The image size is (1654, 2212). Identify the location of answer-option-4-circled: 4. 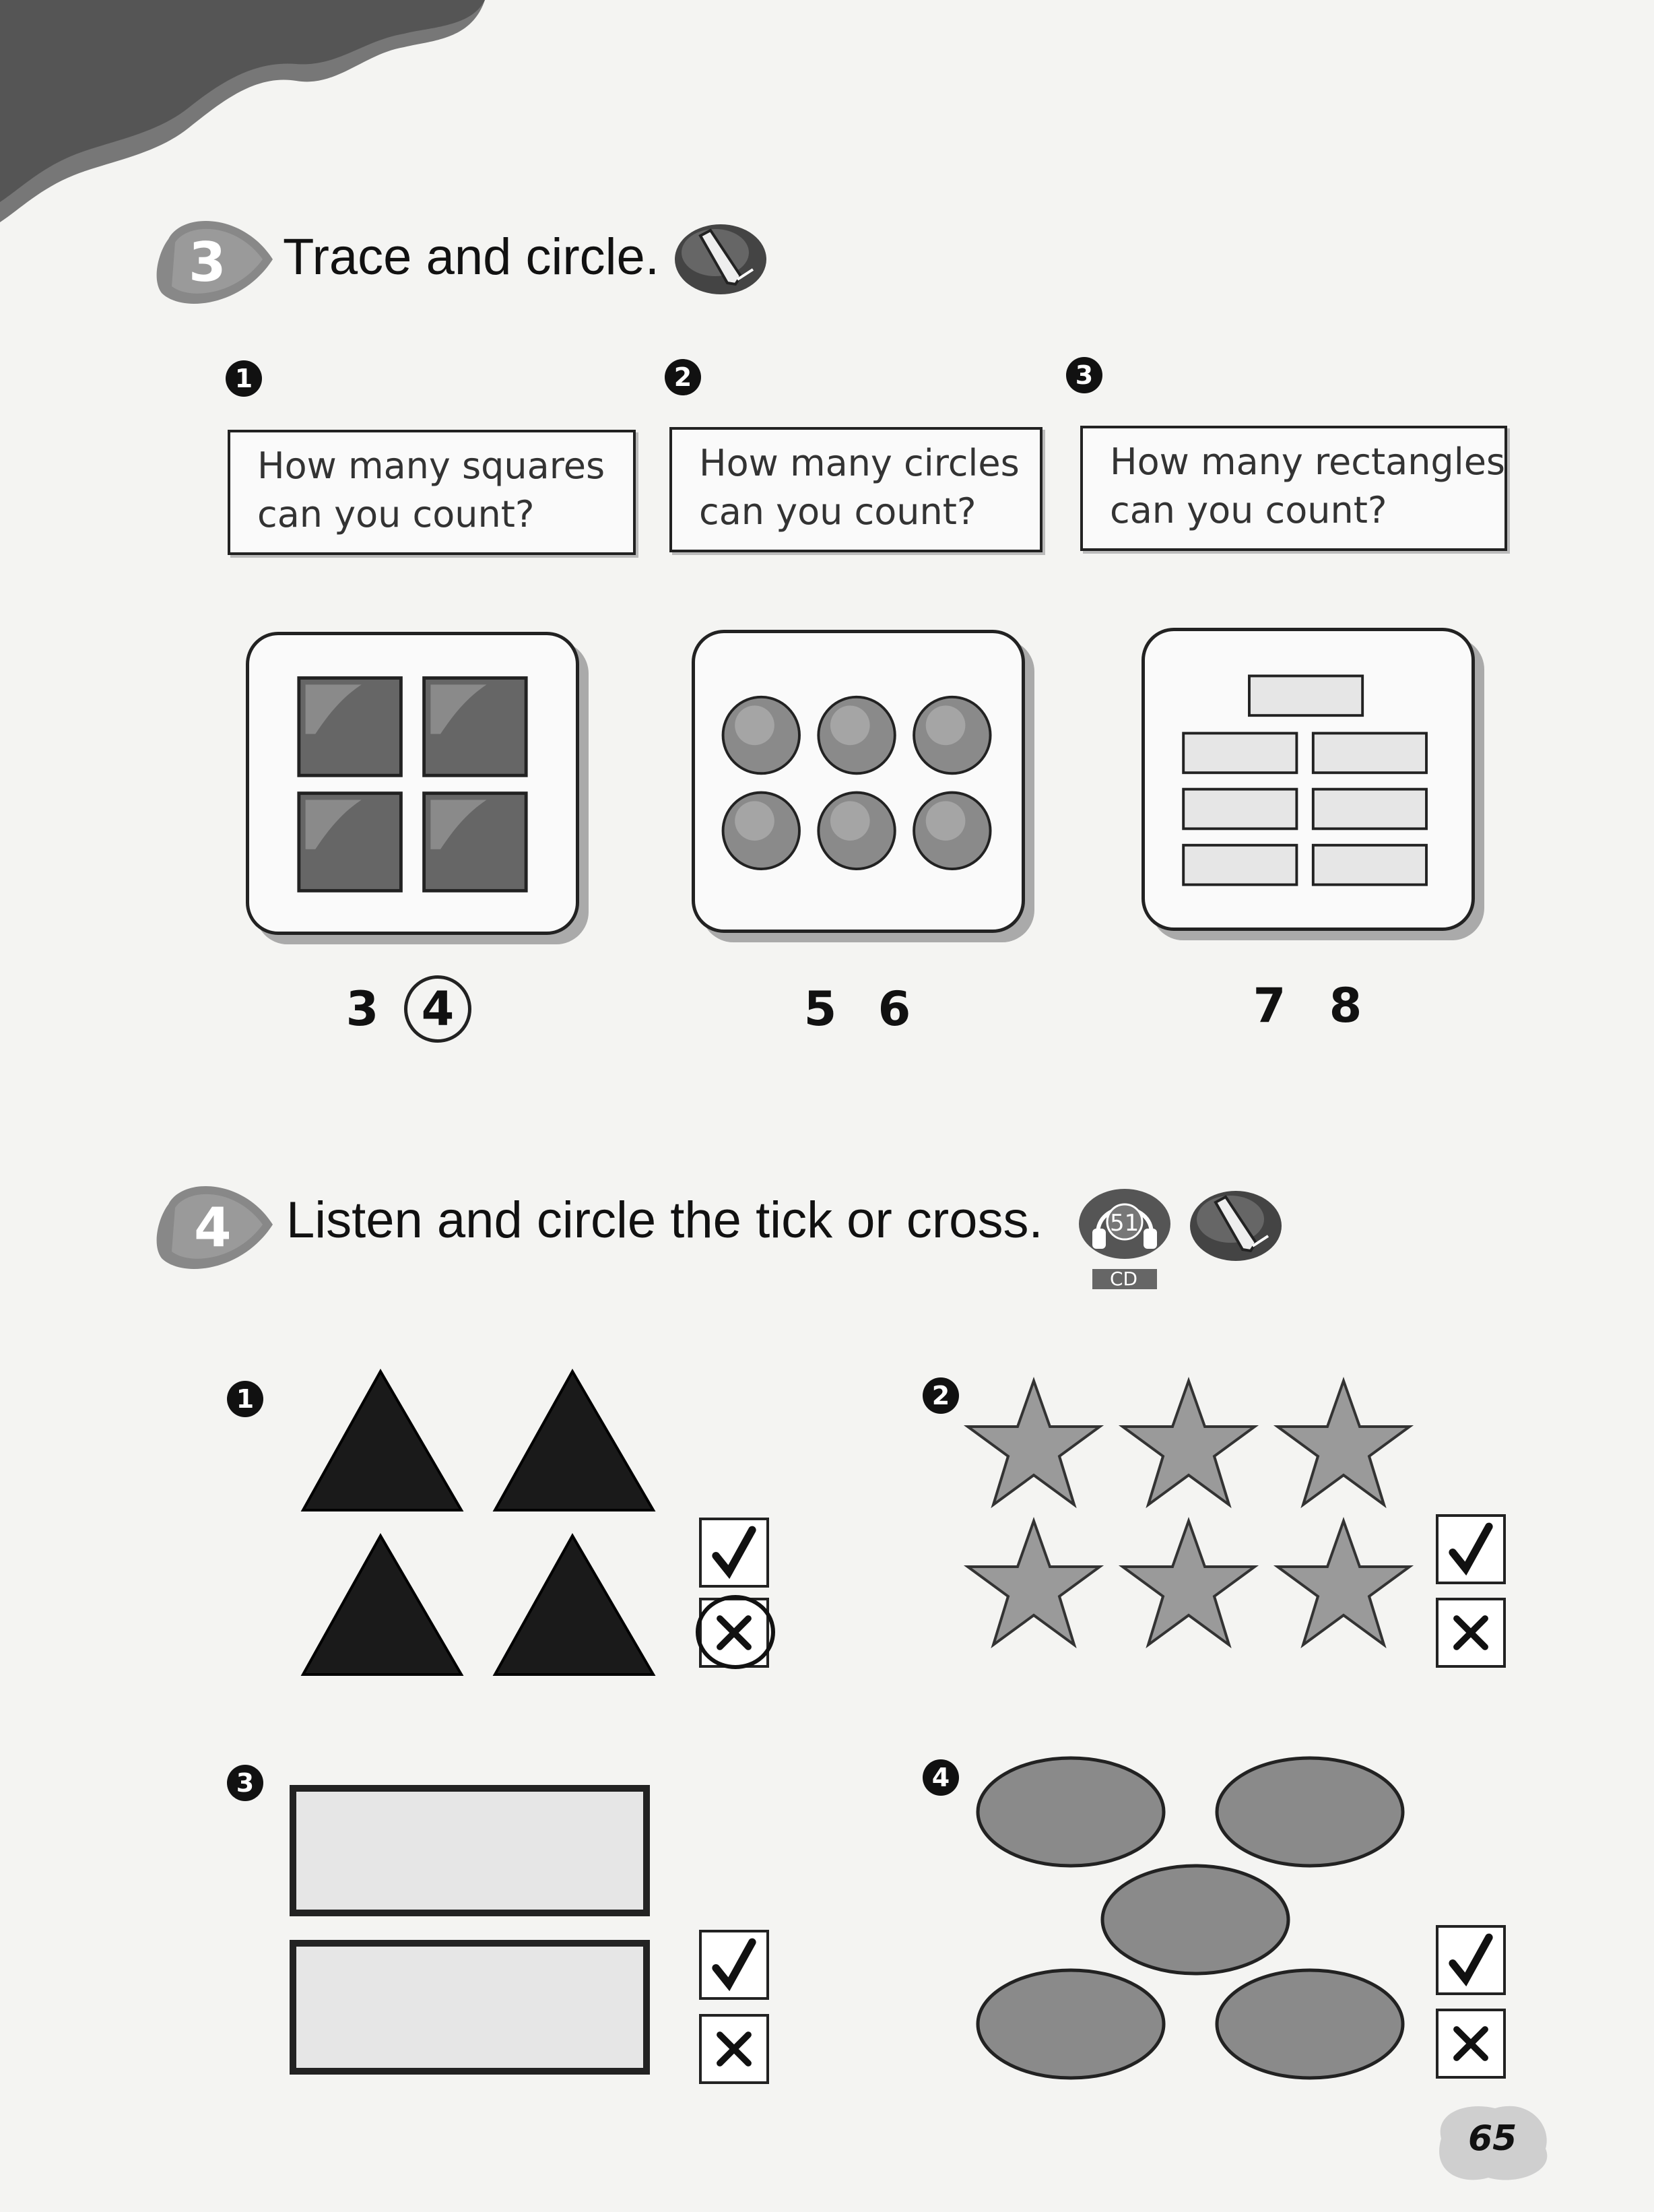
(437, 1009).